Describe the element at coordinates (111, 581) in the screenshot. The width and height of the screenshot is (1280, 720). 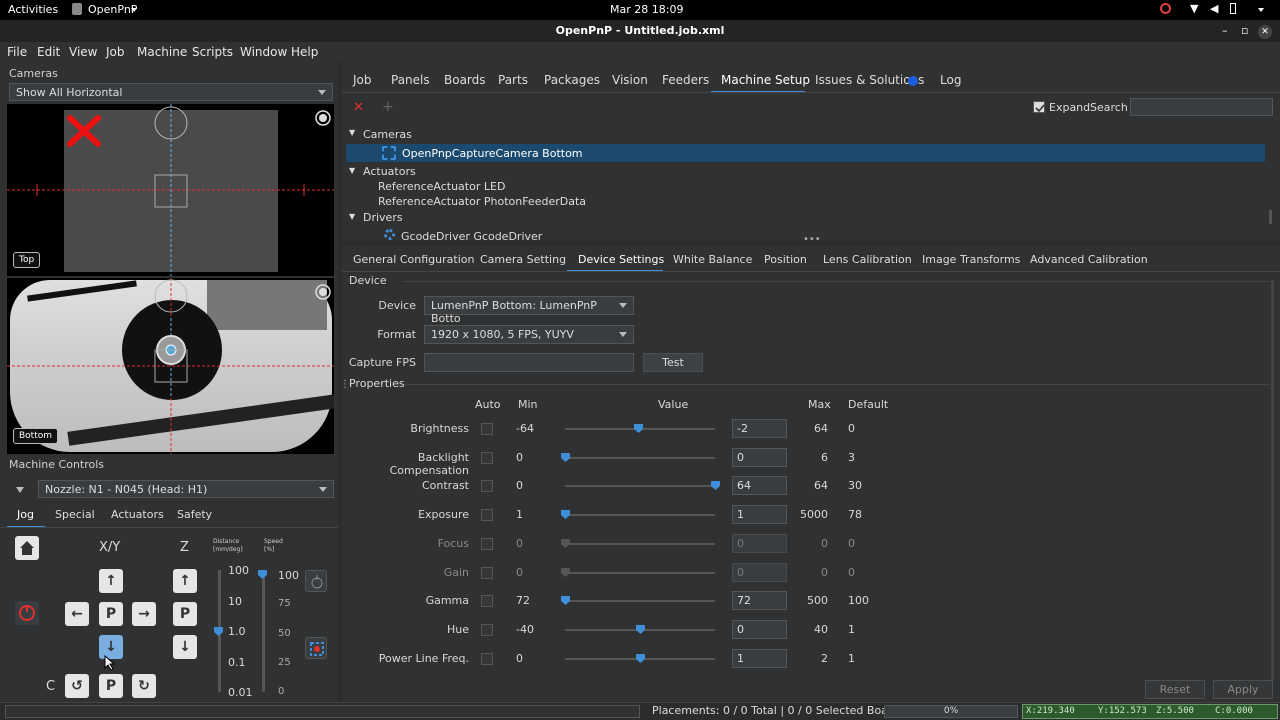
I see `jog-y-plus-button: ↑` at that location.